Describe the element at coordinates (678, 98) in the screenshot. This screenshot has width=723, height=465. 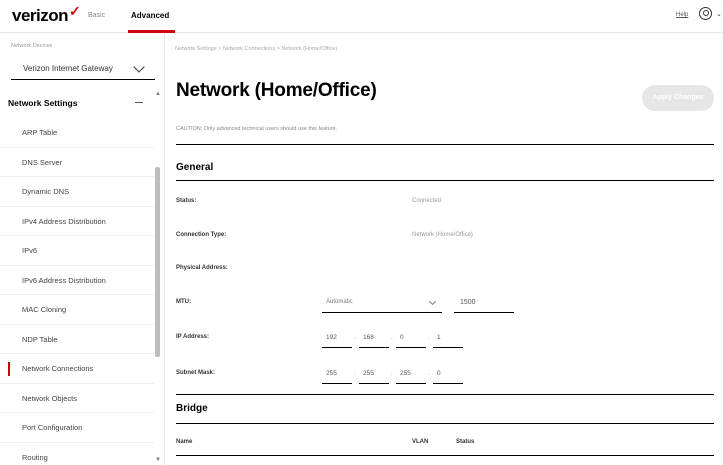
I see `apply-changes-button: Apply Changes` at that location.